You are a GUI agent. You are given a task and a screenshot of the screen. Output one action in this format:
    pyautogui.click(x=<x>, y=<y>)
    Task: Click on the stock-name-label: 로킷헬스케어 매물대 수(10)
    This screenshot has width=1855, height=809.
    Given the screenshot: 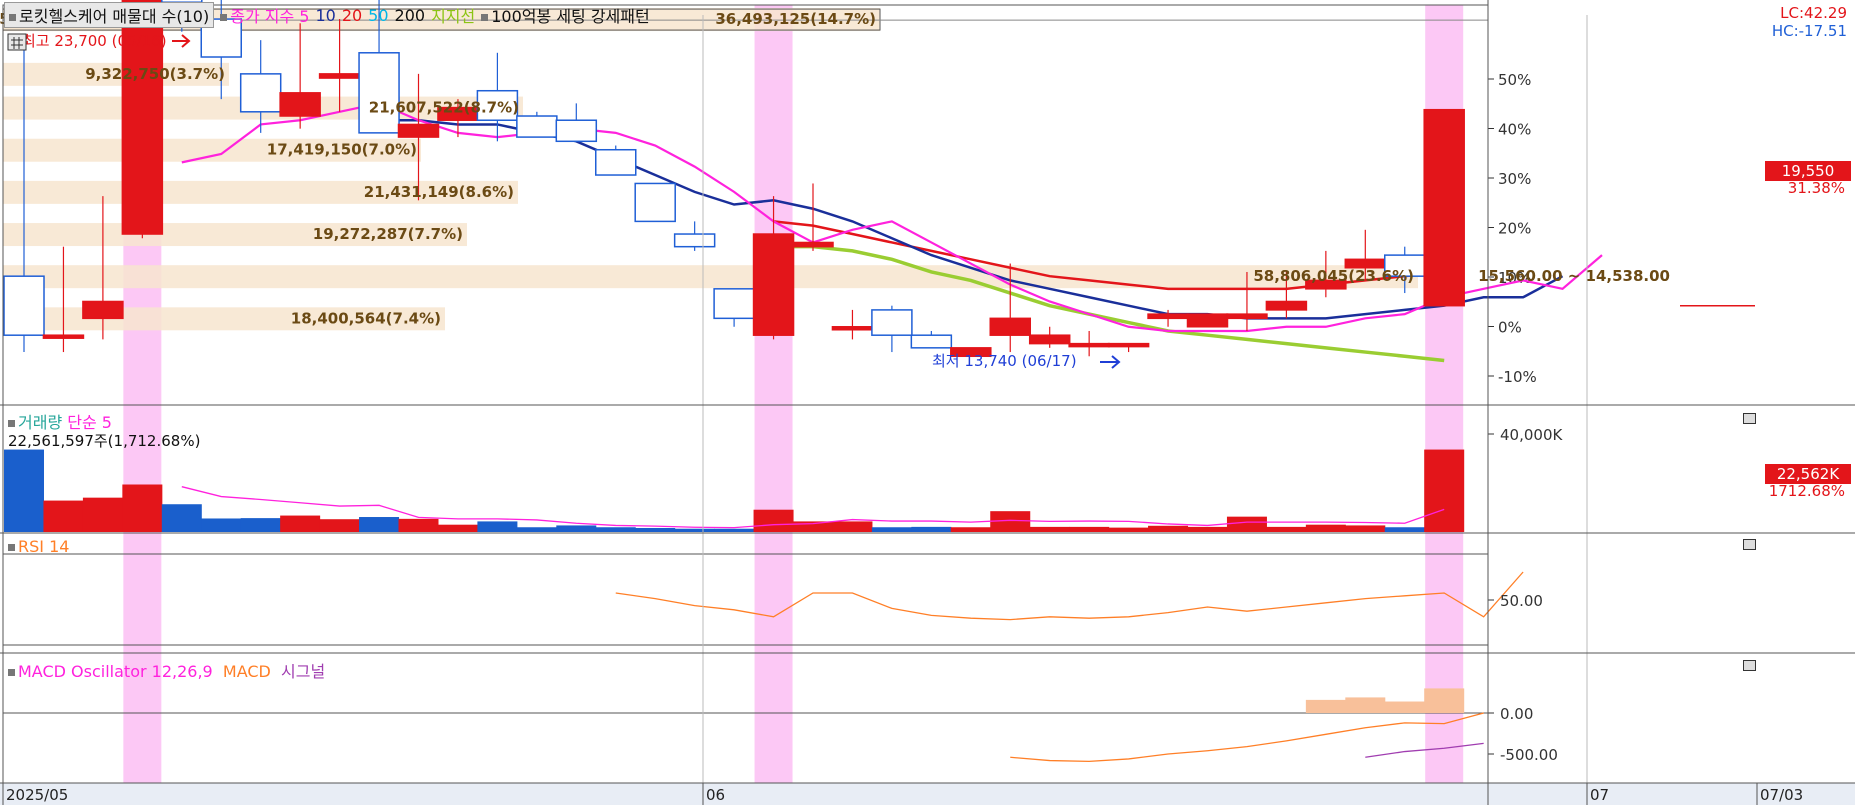 What is the action you would take?
    pyautogui.click(x=114, y=16)
    